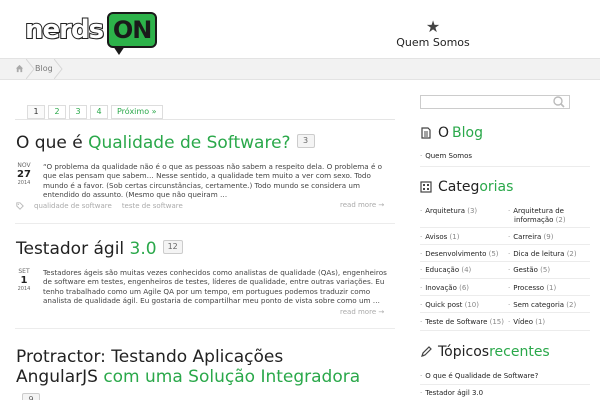  Describe the element at coordinates (58, 69) in the screenshot. I see `breadcrumb-separator` at that location.